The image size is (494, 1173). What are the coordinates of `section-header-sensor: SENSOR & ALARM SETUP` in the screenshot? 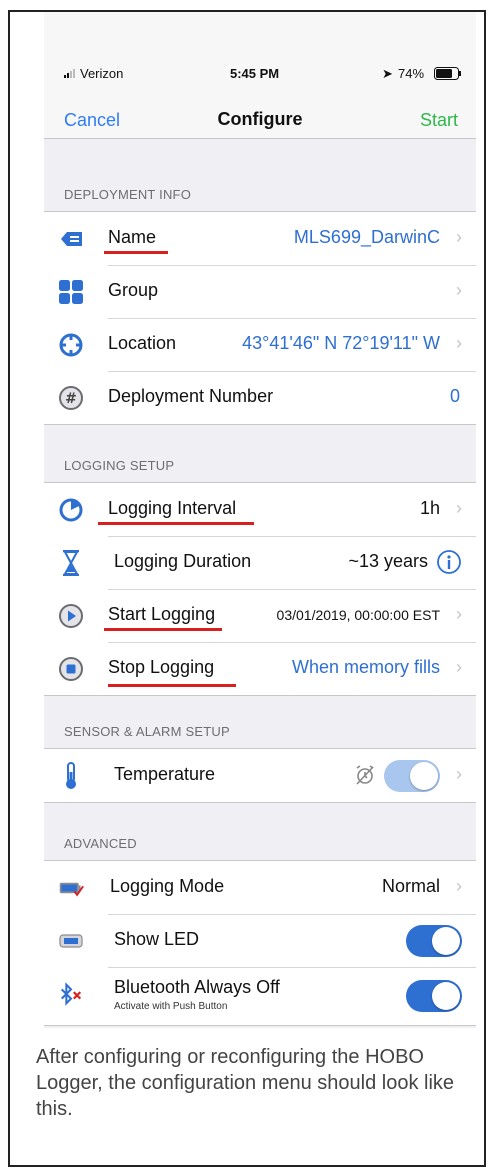 It's located at (147, 731).